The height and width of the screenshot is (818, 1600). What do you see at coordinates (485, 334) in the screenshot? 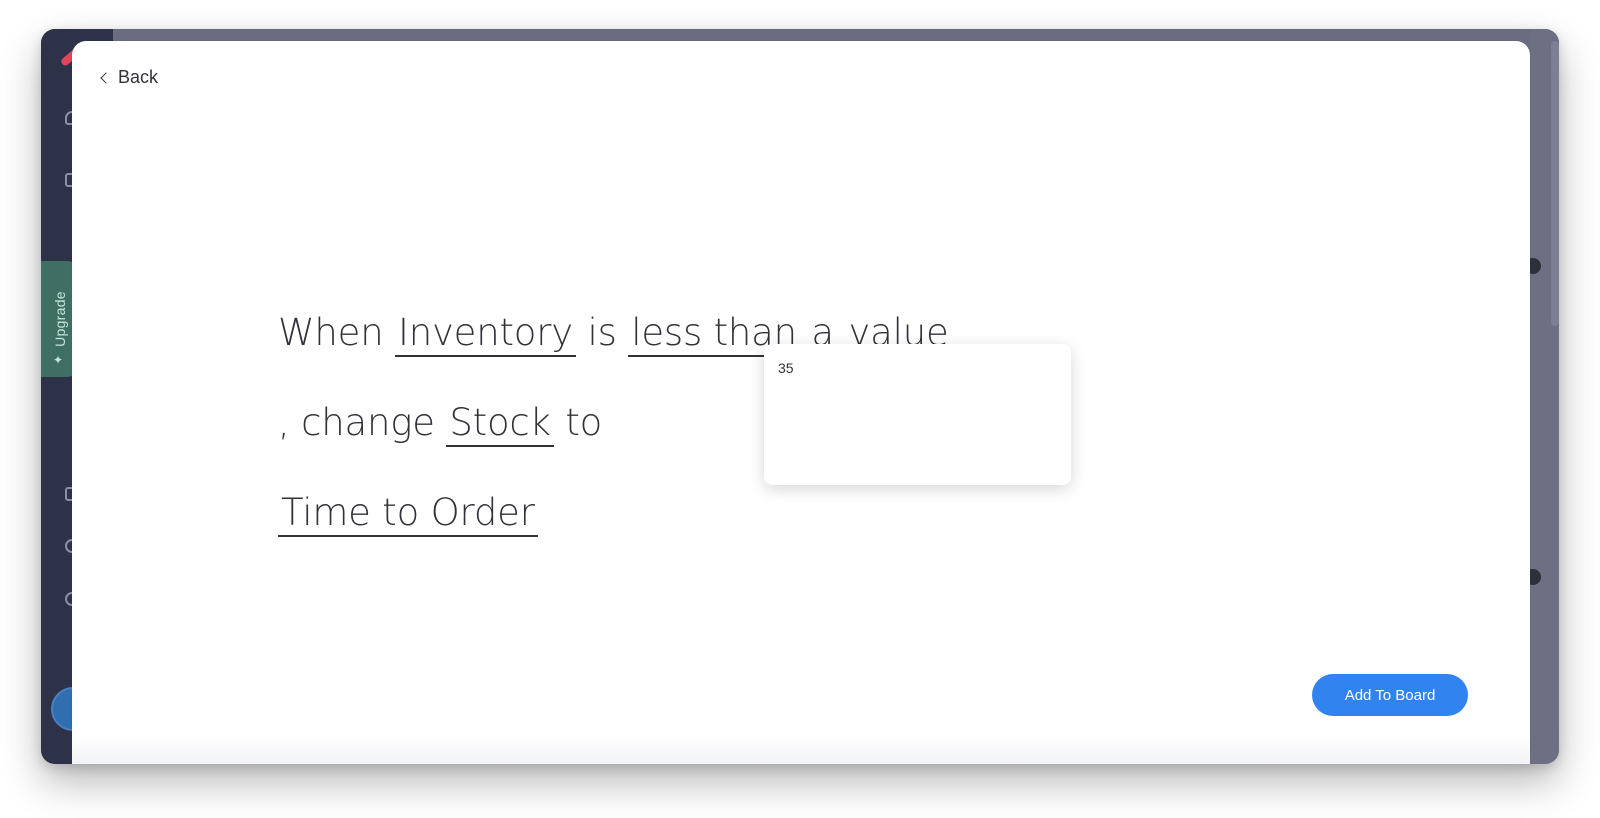
I see `trigger-column-field: Inventory` at bounding box center [485, 334].